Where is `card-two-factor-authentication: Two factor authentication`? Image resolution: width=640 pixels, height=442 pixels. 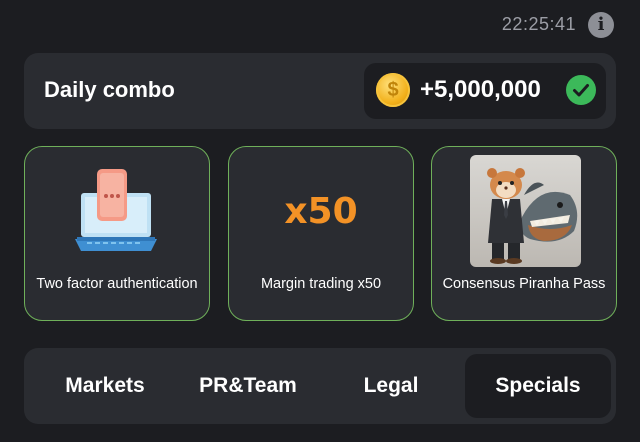 card-two-factor-authentication: Two factor authentication is located at coordinates (117, 233).